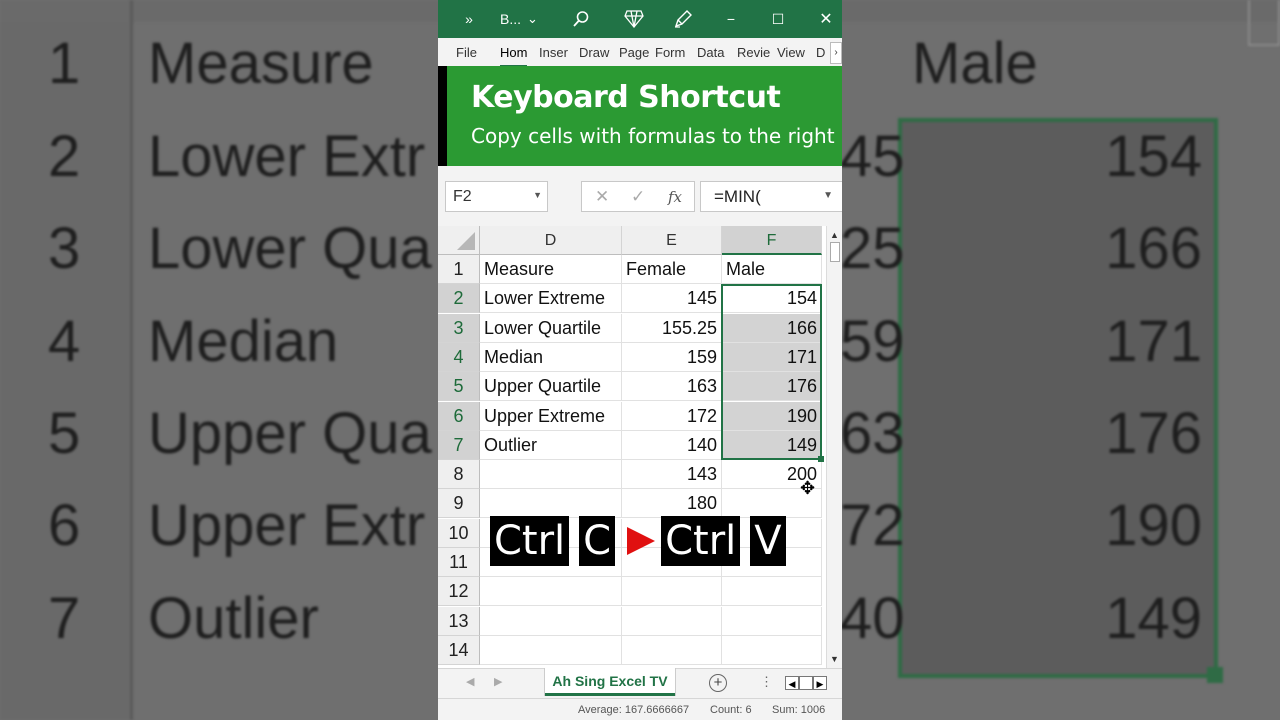  Describe the element at coordinates (701, 541) in the screenshot. I see `key-ctrl: Ctrl` at that location.